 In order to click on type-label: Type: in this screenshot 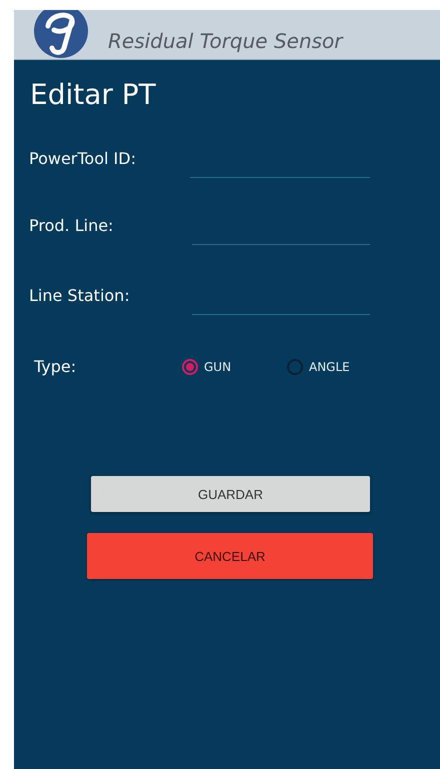, I will do `click(56, 366)`.